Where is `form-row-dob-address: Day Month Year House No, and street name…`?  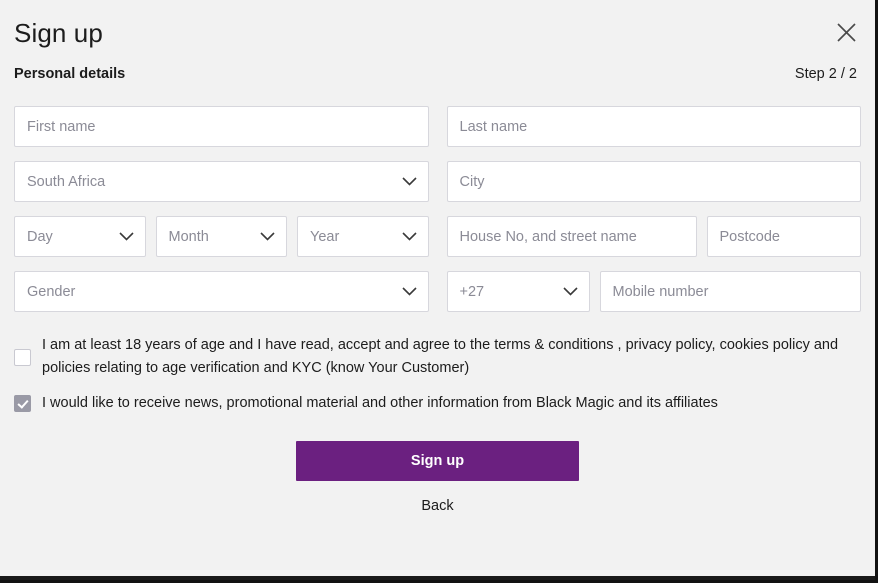
form-row-dob-address: Day Month Year House No, and street name… is located at coordinates (437, 236).